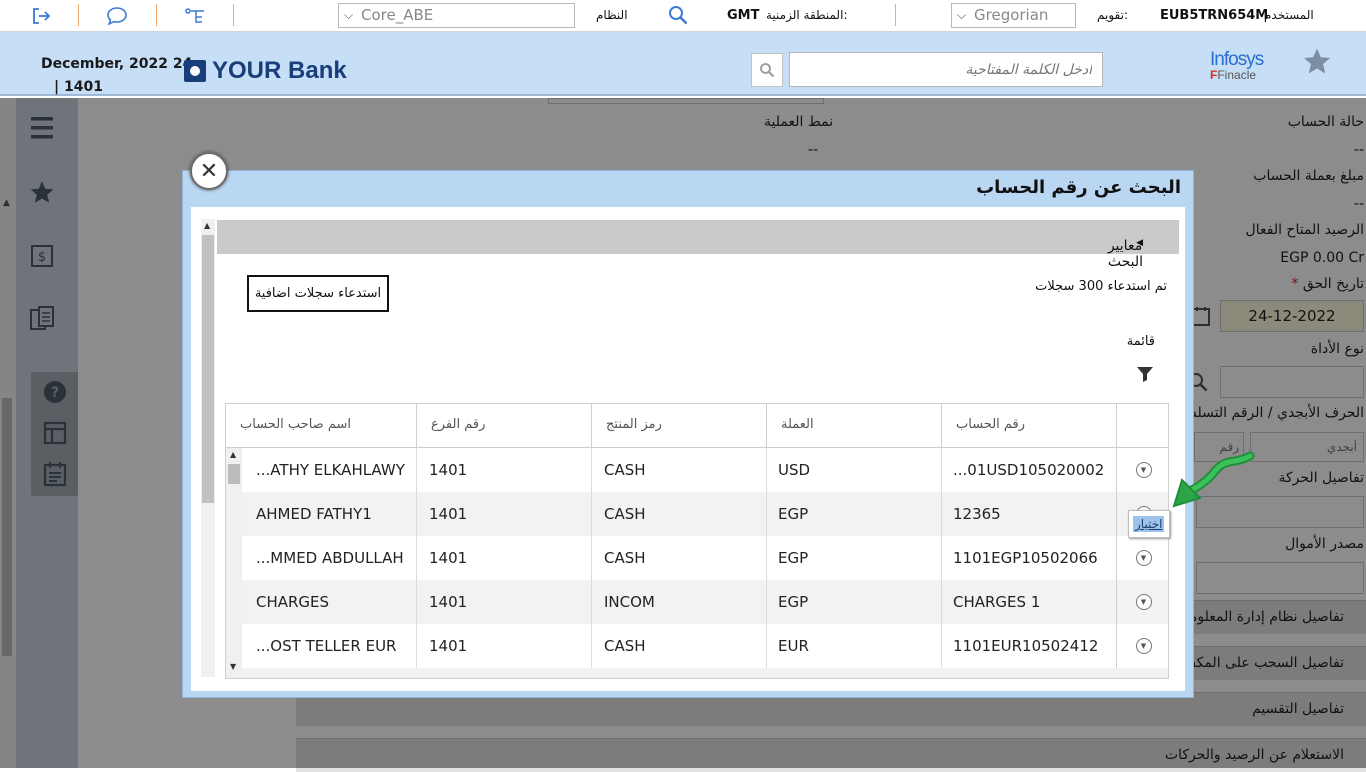 The image size is (1366, 772). I want to click on retrieve-more-records-button: استدعاء سجلات اضافية, so click(318, 293).